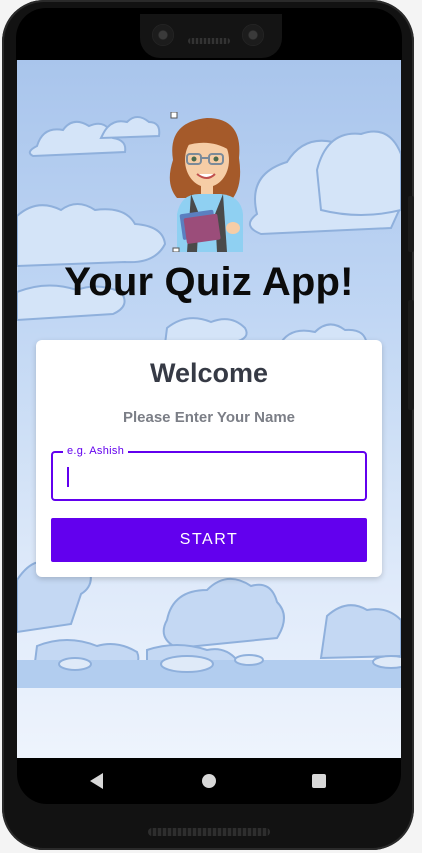 This screenshot has width=422, height=853. I want to click on power-button, so click(411, 355).